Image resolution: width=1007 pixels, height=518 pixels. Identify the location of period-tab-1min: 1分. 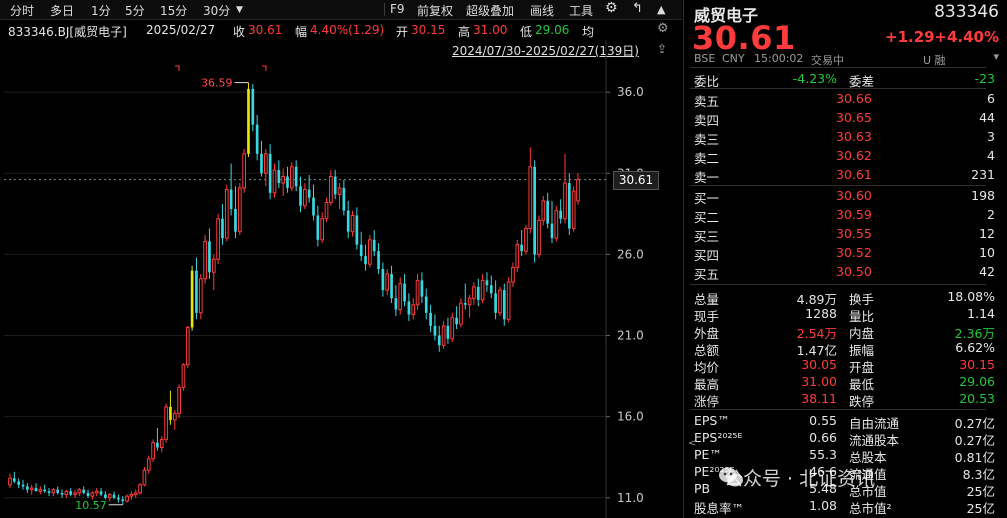
(101, 10).